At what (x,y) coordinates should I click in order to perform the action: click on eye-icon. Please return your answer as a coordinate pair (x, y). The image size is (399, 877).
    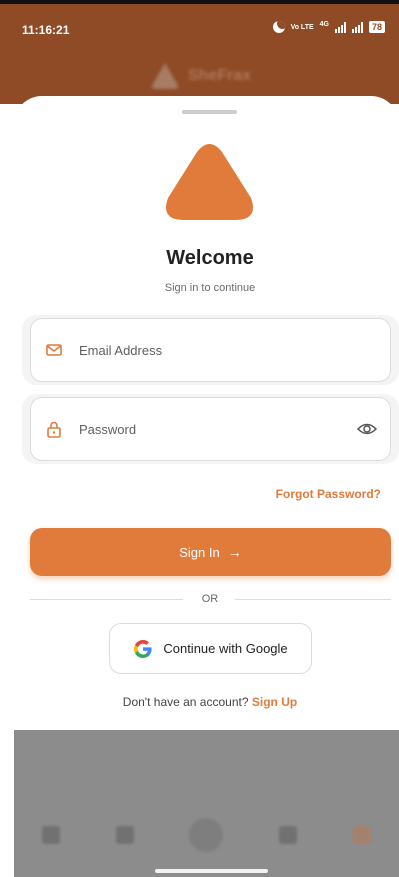
    Looking at the image, I should click on (367, 429).